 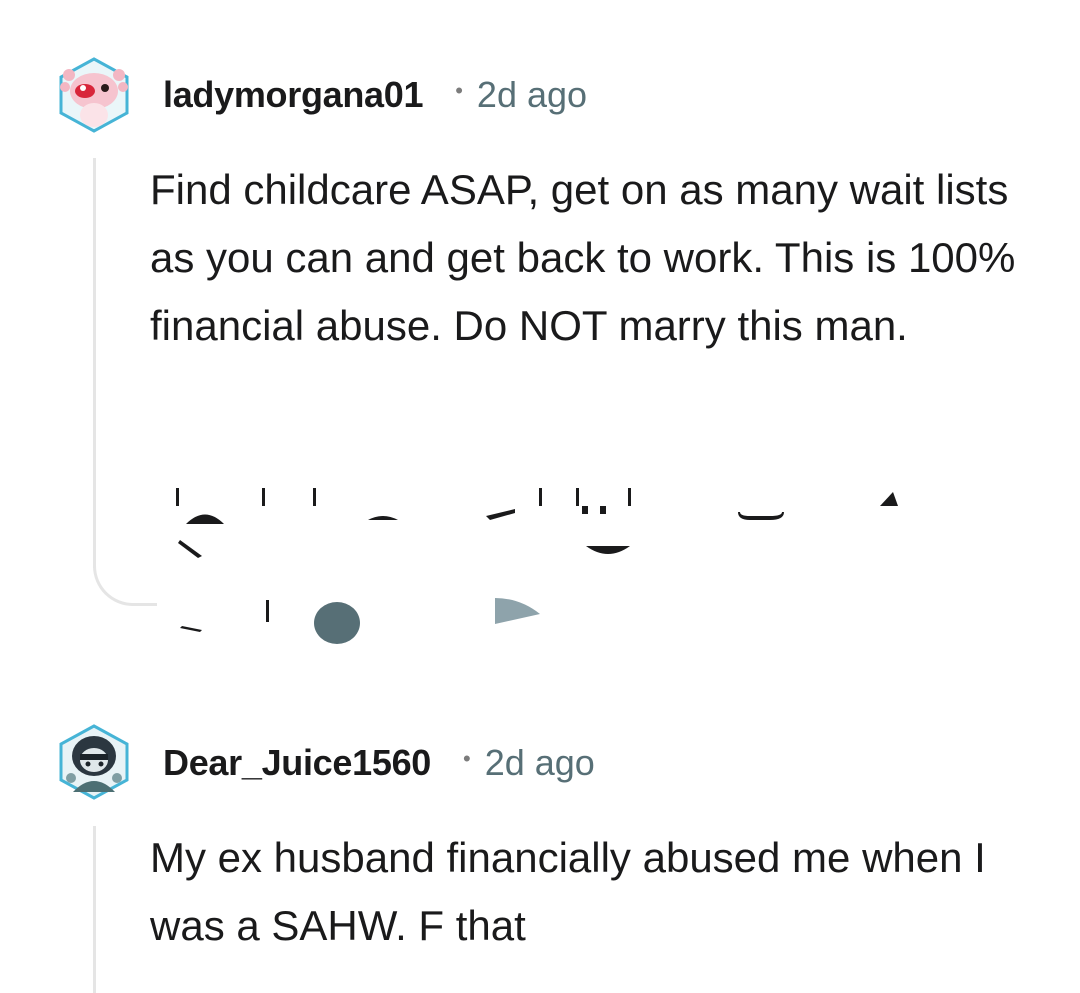 I want to click on username: Dear_Juice1560, so click(x=297, y=763).